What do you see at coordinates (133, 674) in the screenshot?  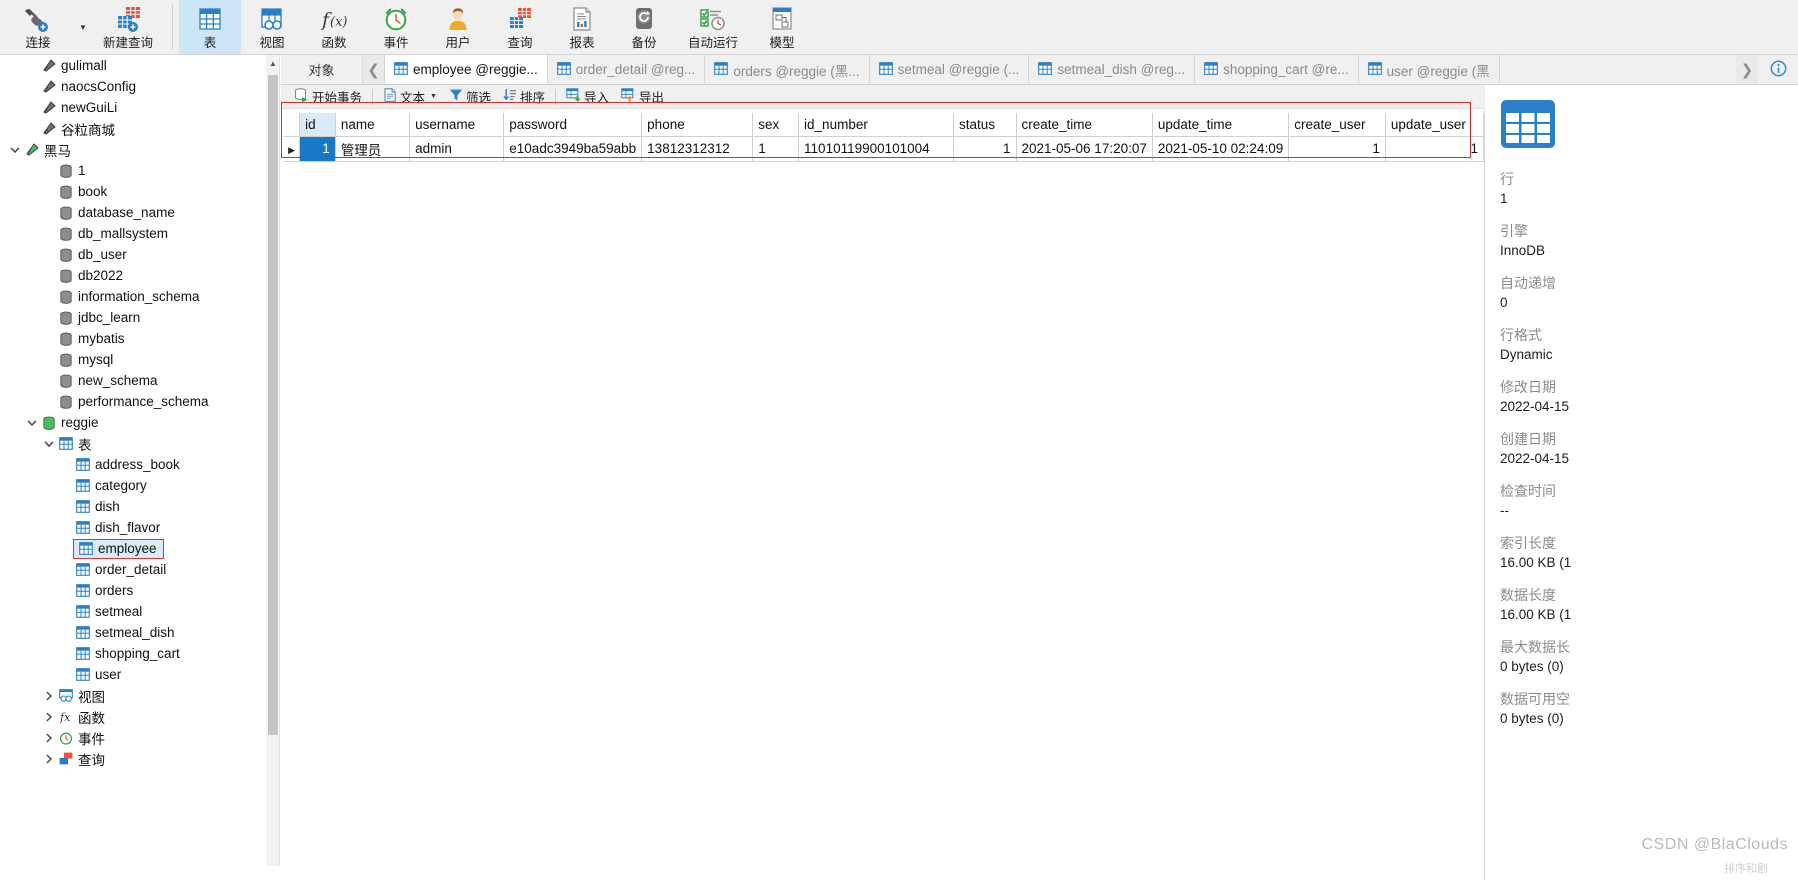 I see `tree-item-user: user` at bounding box center [133, 674].